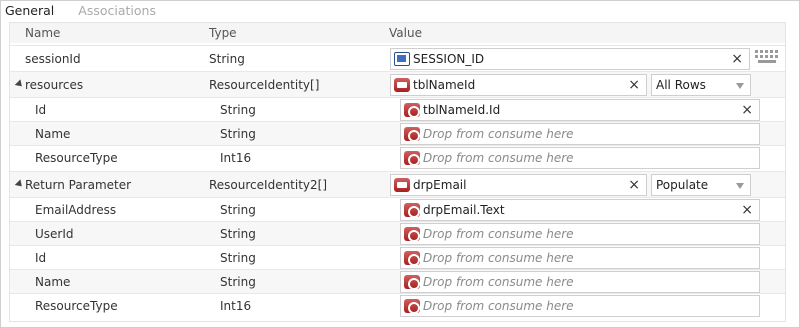  Describe the element at coordinates (29, 11) in the screenshot. I see `tab-general: General` at that location.